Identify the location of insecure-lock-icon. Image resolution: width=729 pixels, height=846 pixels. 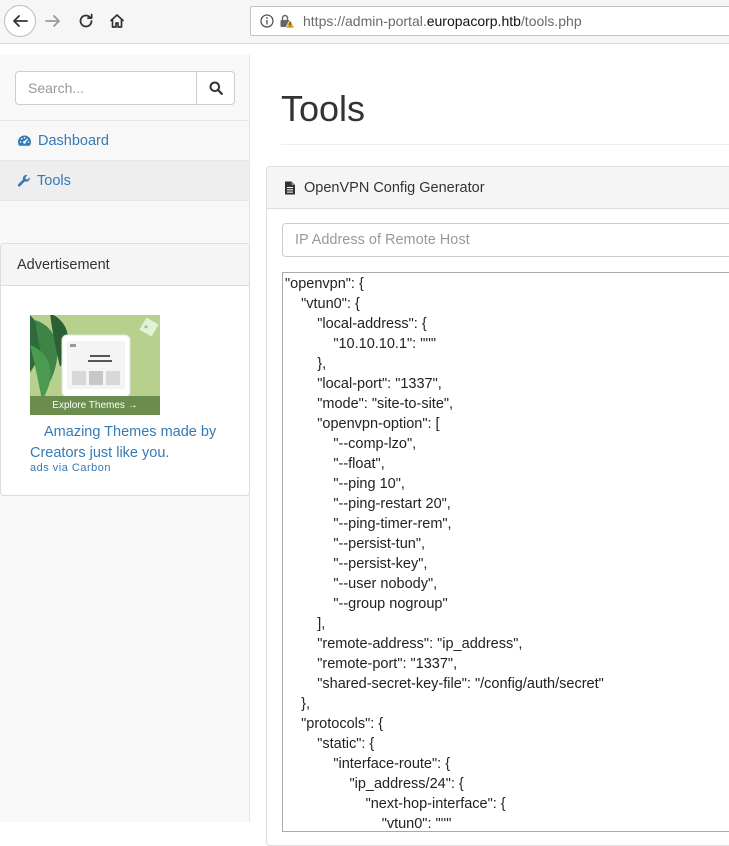
(287, 21).